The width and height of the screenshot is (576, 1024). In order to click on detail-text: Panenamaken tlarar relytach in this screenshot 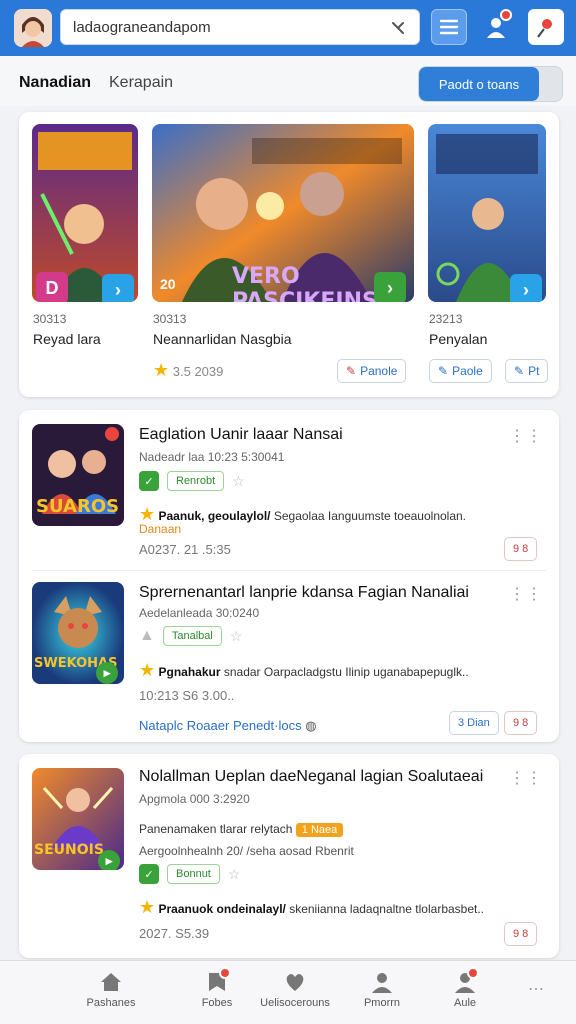, I will do `click(216, 829)`.